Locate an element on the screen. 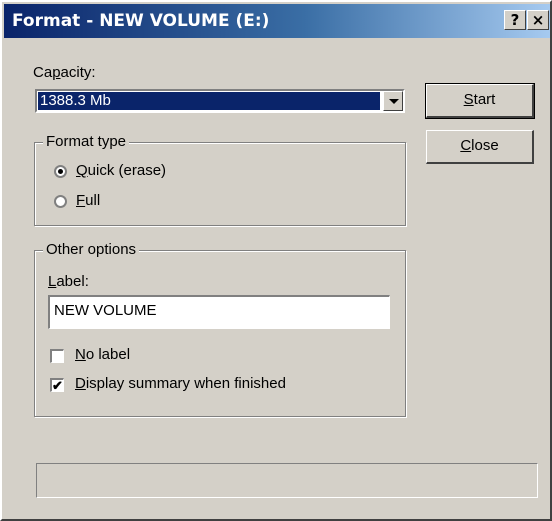  format-type-legend: Format type is located at coordinates (86, 141).